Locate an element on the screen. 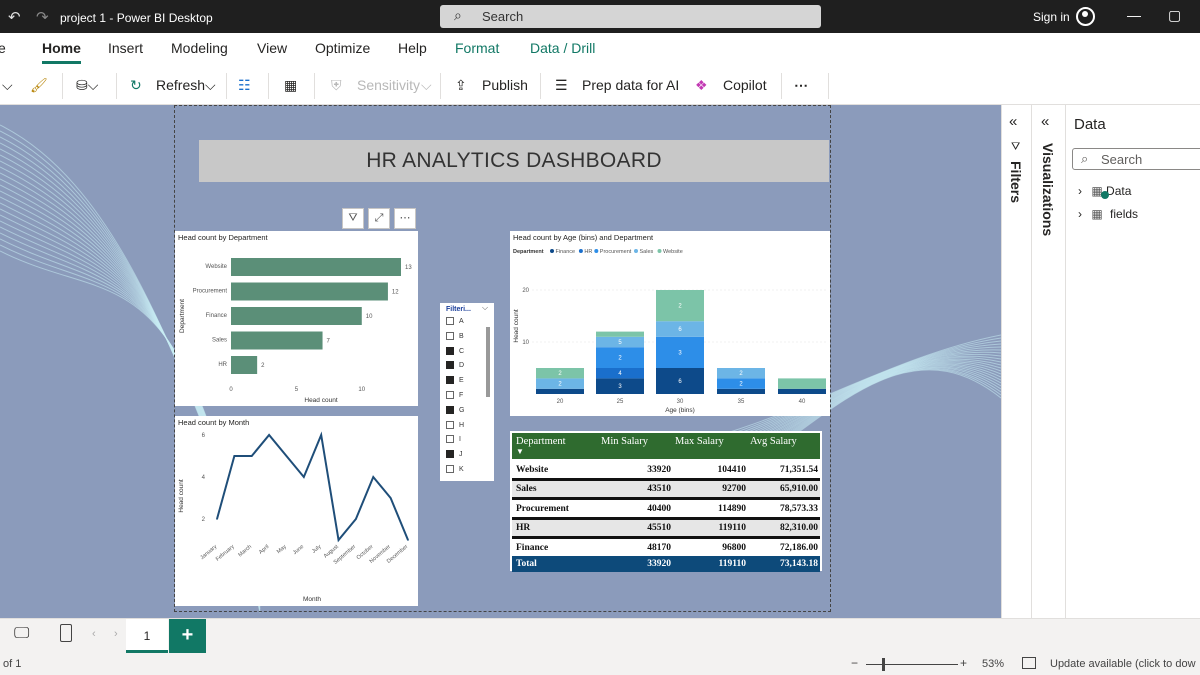 This screenshot has width=1200, height=675. sort-arrow-icon: ▼ is located at coordinates (520, 451).